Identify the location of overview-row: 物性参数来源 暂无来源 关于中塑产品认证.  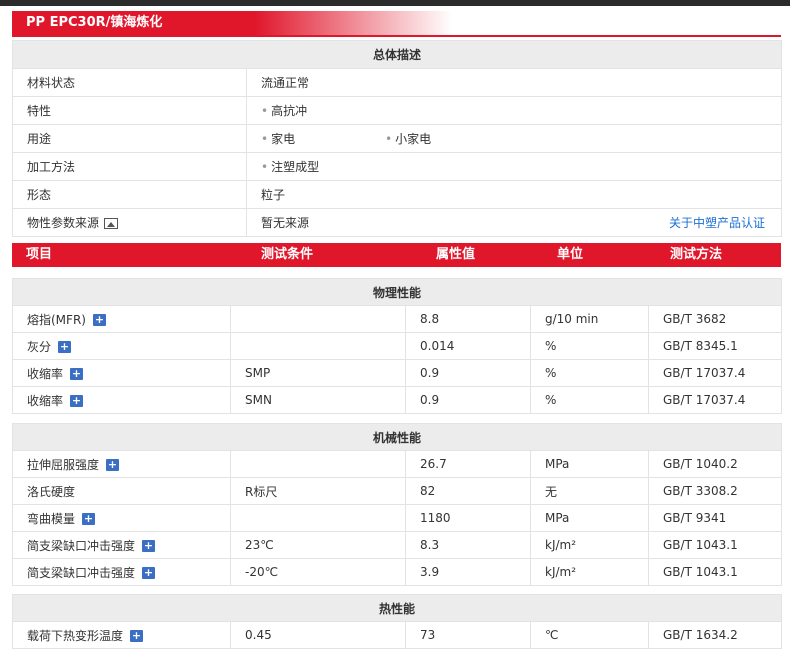
(397, 222).